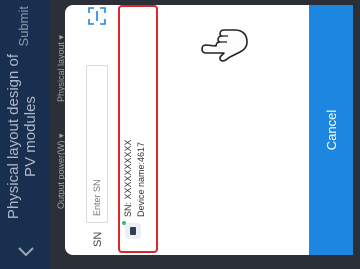 Image resolution: width=360 pixels, height=269 pixels. I want to click on sn-search-row: SN, so click(98, 130).